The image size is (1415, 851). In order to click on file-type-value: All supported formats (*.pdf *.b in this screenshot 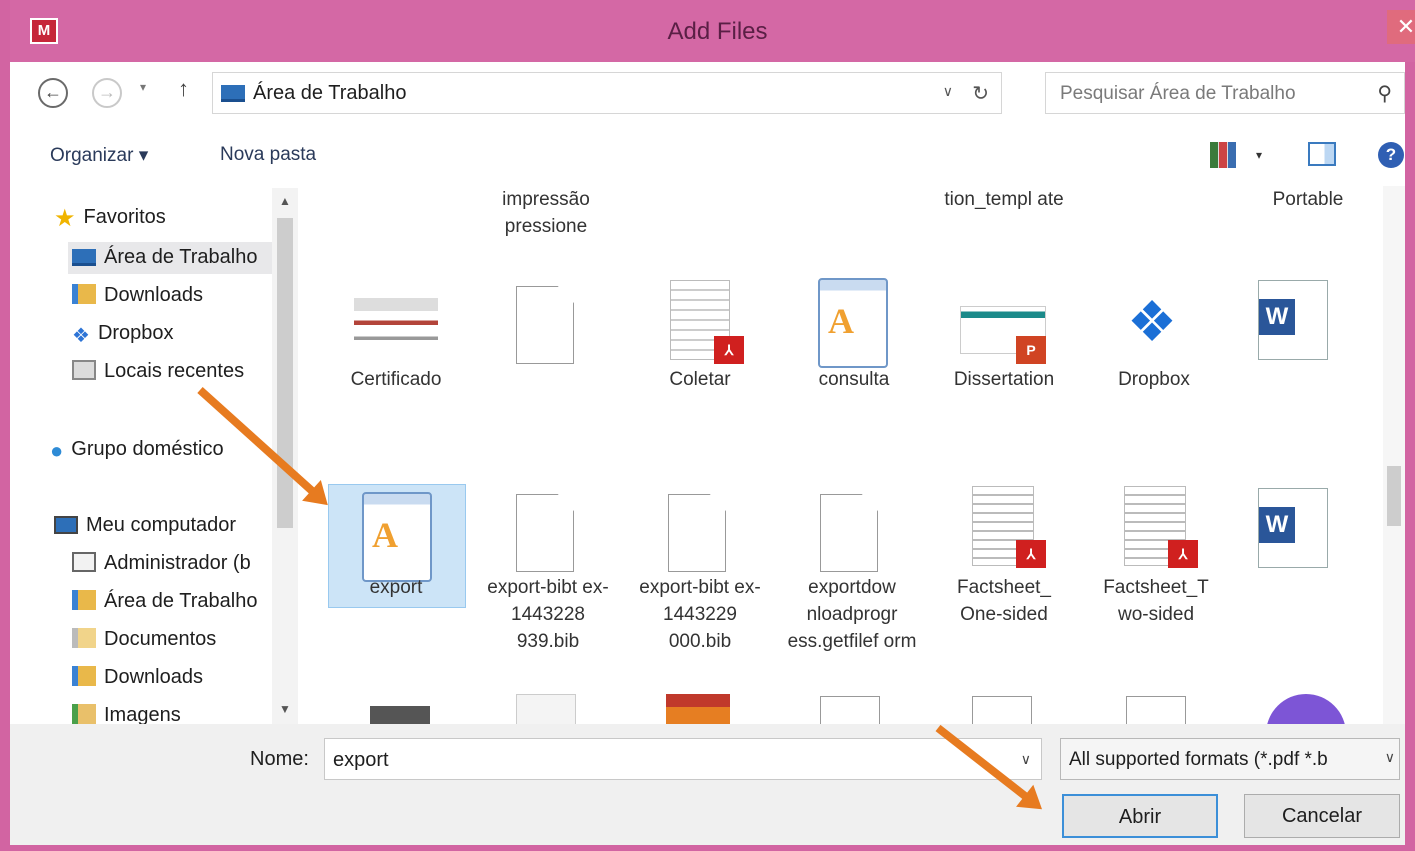, I will do `click(1198, 759)`.